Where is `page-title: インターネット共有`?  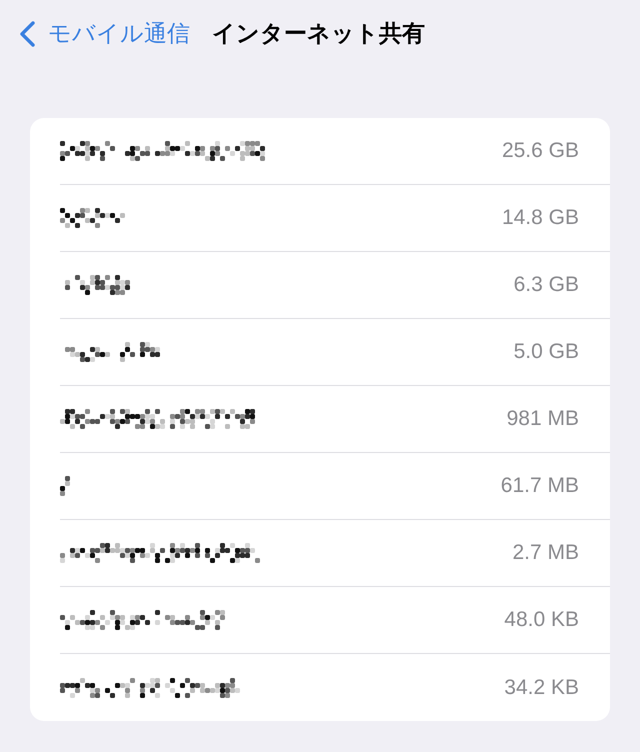 page-title: インターネット共有 is located at coordinates (318, 34).